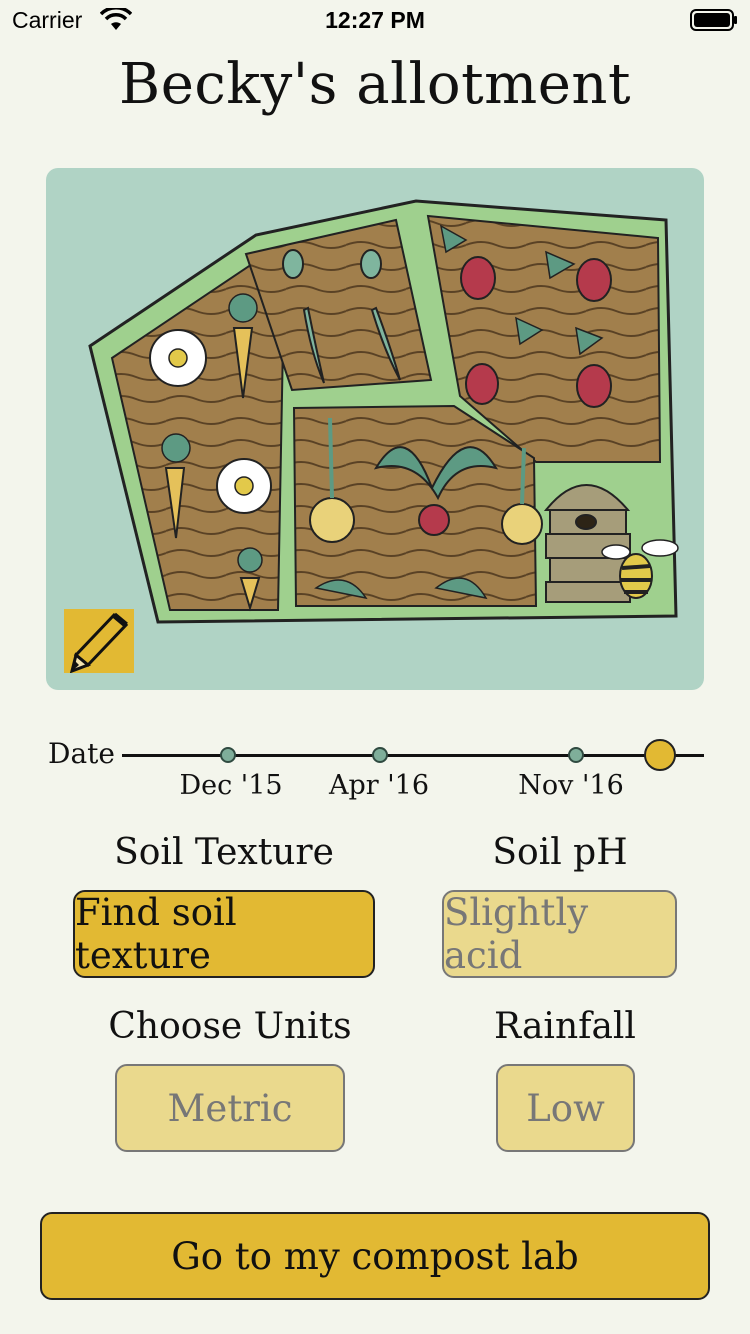 The image size is (750, 1334). I want to click on timeline-date-label: Apr '16, so click(379, 785).